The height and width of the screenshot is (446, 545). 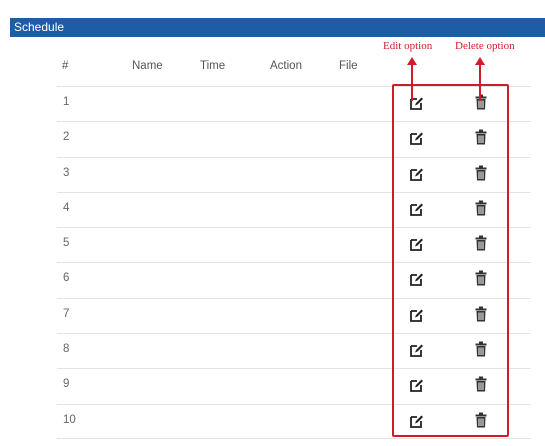 I want to click on column-header-action: Action, so click(x=286, y=66).